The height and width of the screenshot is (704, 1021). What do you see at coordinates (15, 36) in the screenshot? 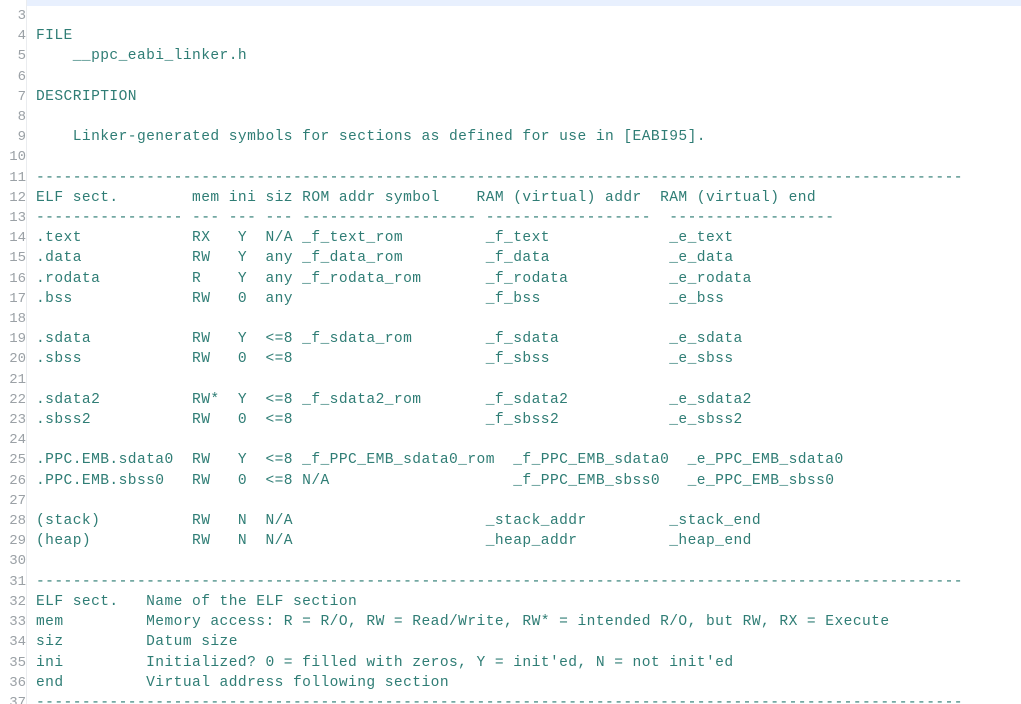
I see `line-number: 4` at bounding box center [15, 36].